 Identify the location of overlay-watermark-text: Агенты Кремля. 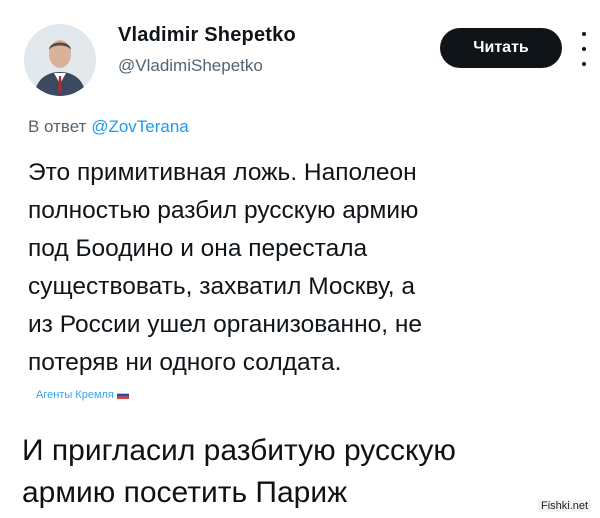
(75, 395).